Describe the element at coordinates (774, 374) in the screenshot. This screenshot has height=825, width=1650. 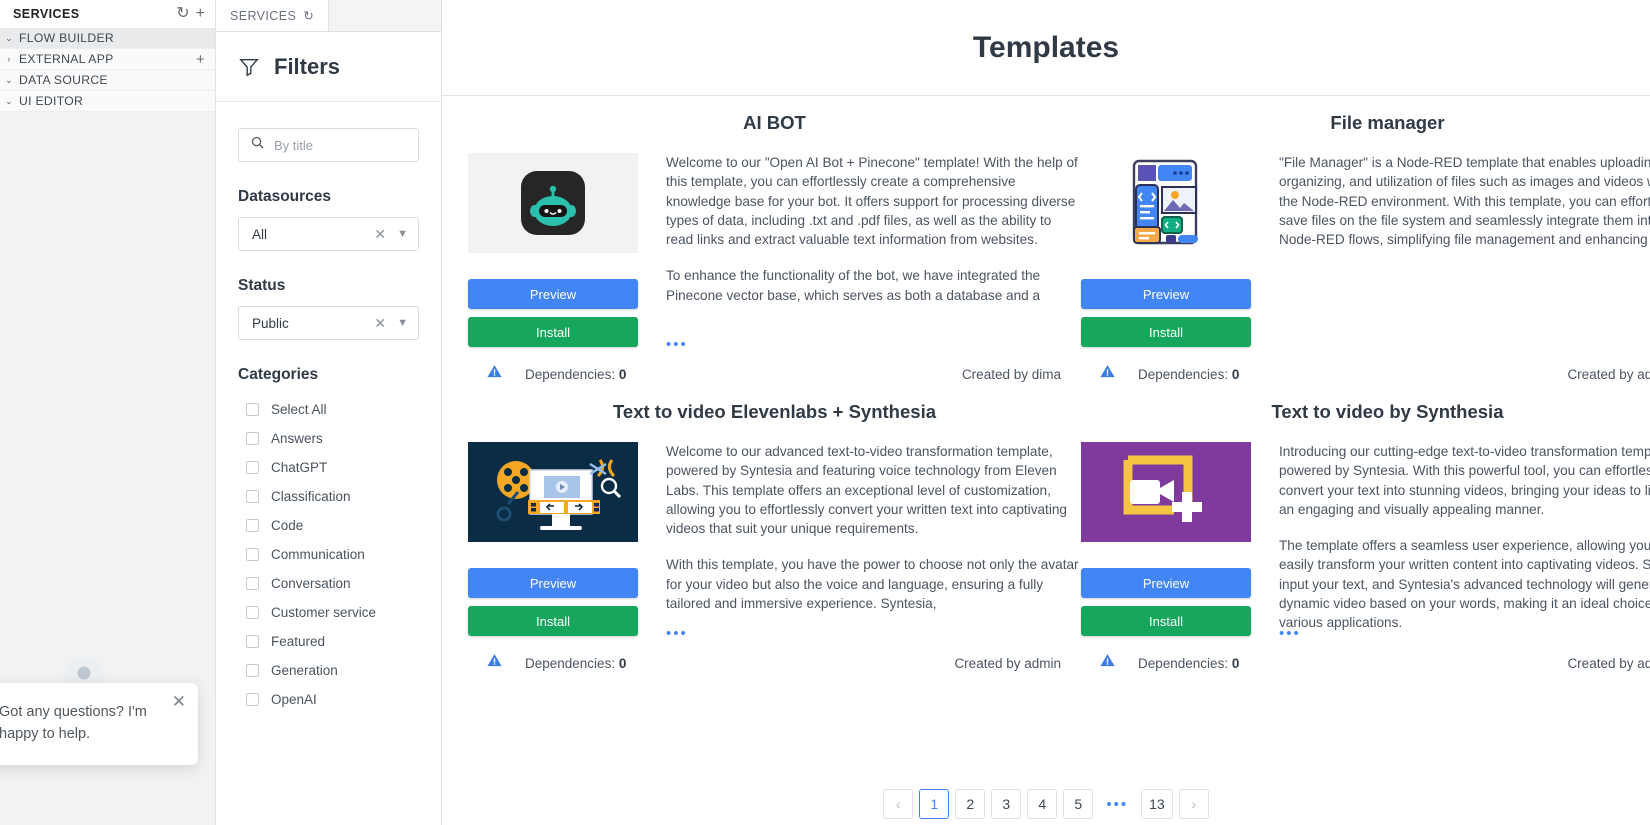
I see `template-footer: Dependencies: 0 Created by dima` at that location.